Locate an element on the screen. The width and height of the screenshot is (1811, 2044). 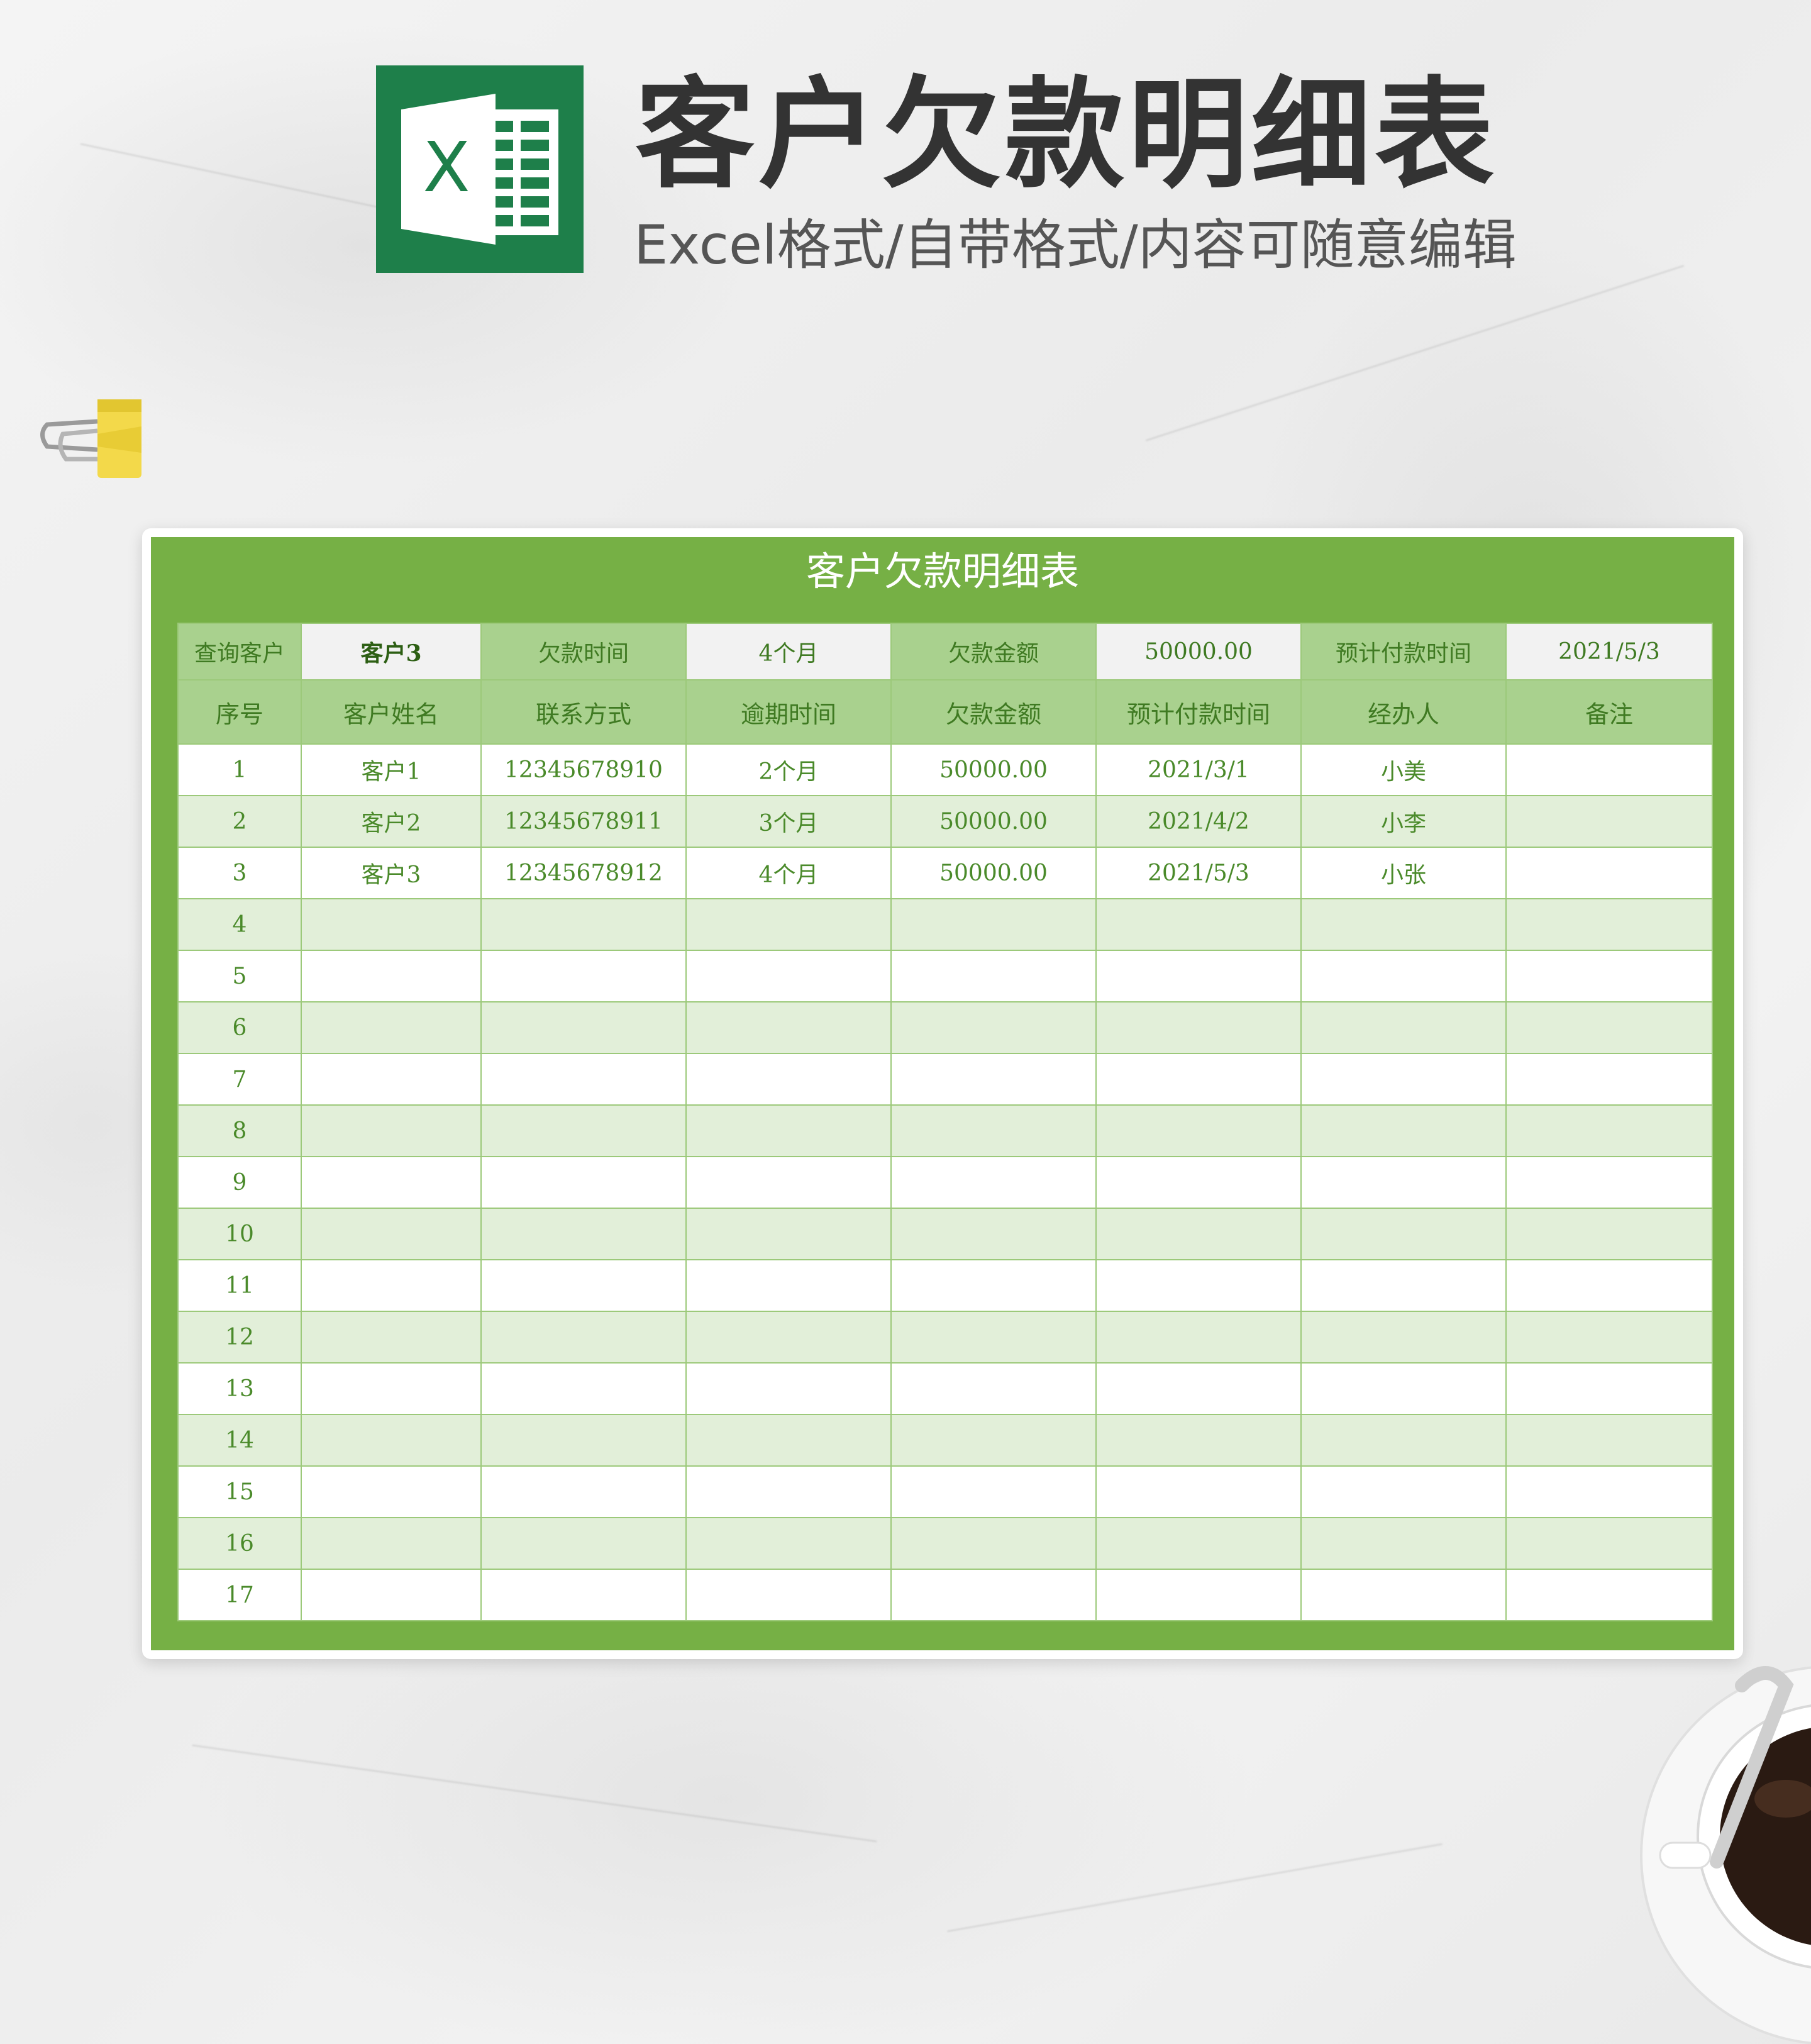
cell-col-index: 2 is located at coordinates (240, 821).